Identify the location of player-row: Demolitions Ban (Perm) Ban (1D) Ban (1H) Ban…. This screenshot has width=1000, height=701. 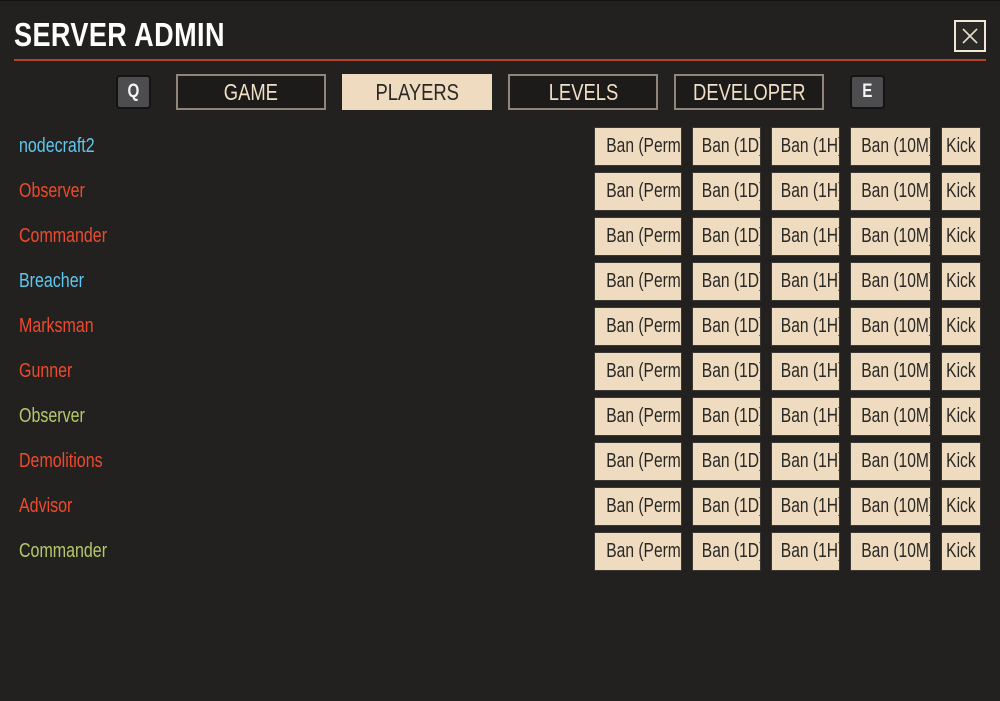
(500, 464).